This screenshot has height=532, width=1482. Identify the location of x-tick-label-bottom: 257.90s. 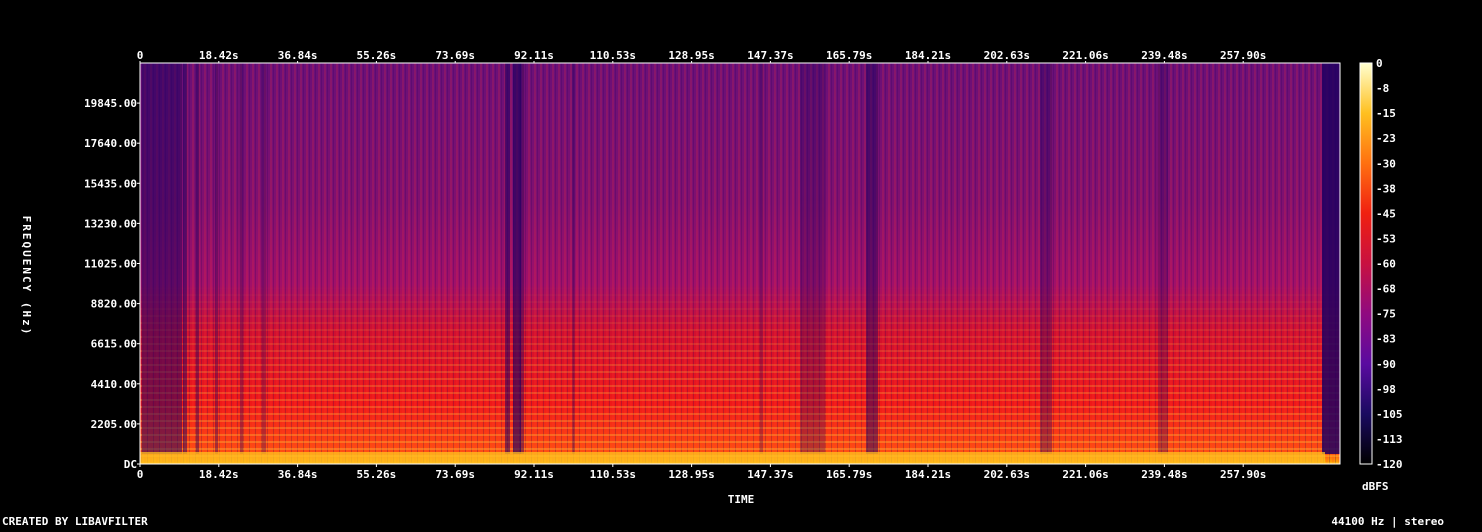
(1243, 474).